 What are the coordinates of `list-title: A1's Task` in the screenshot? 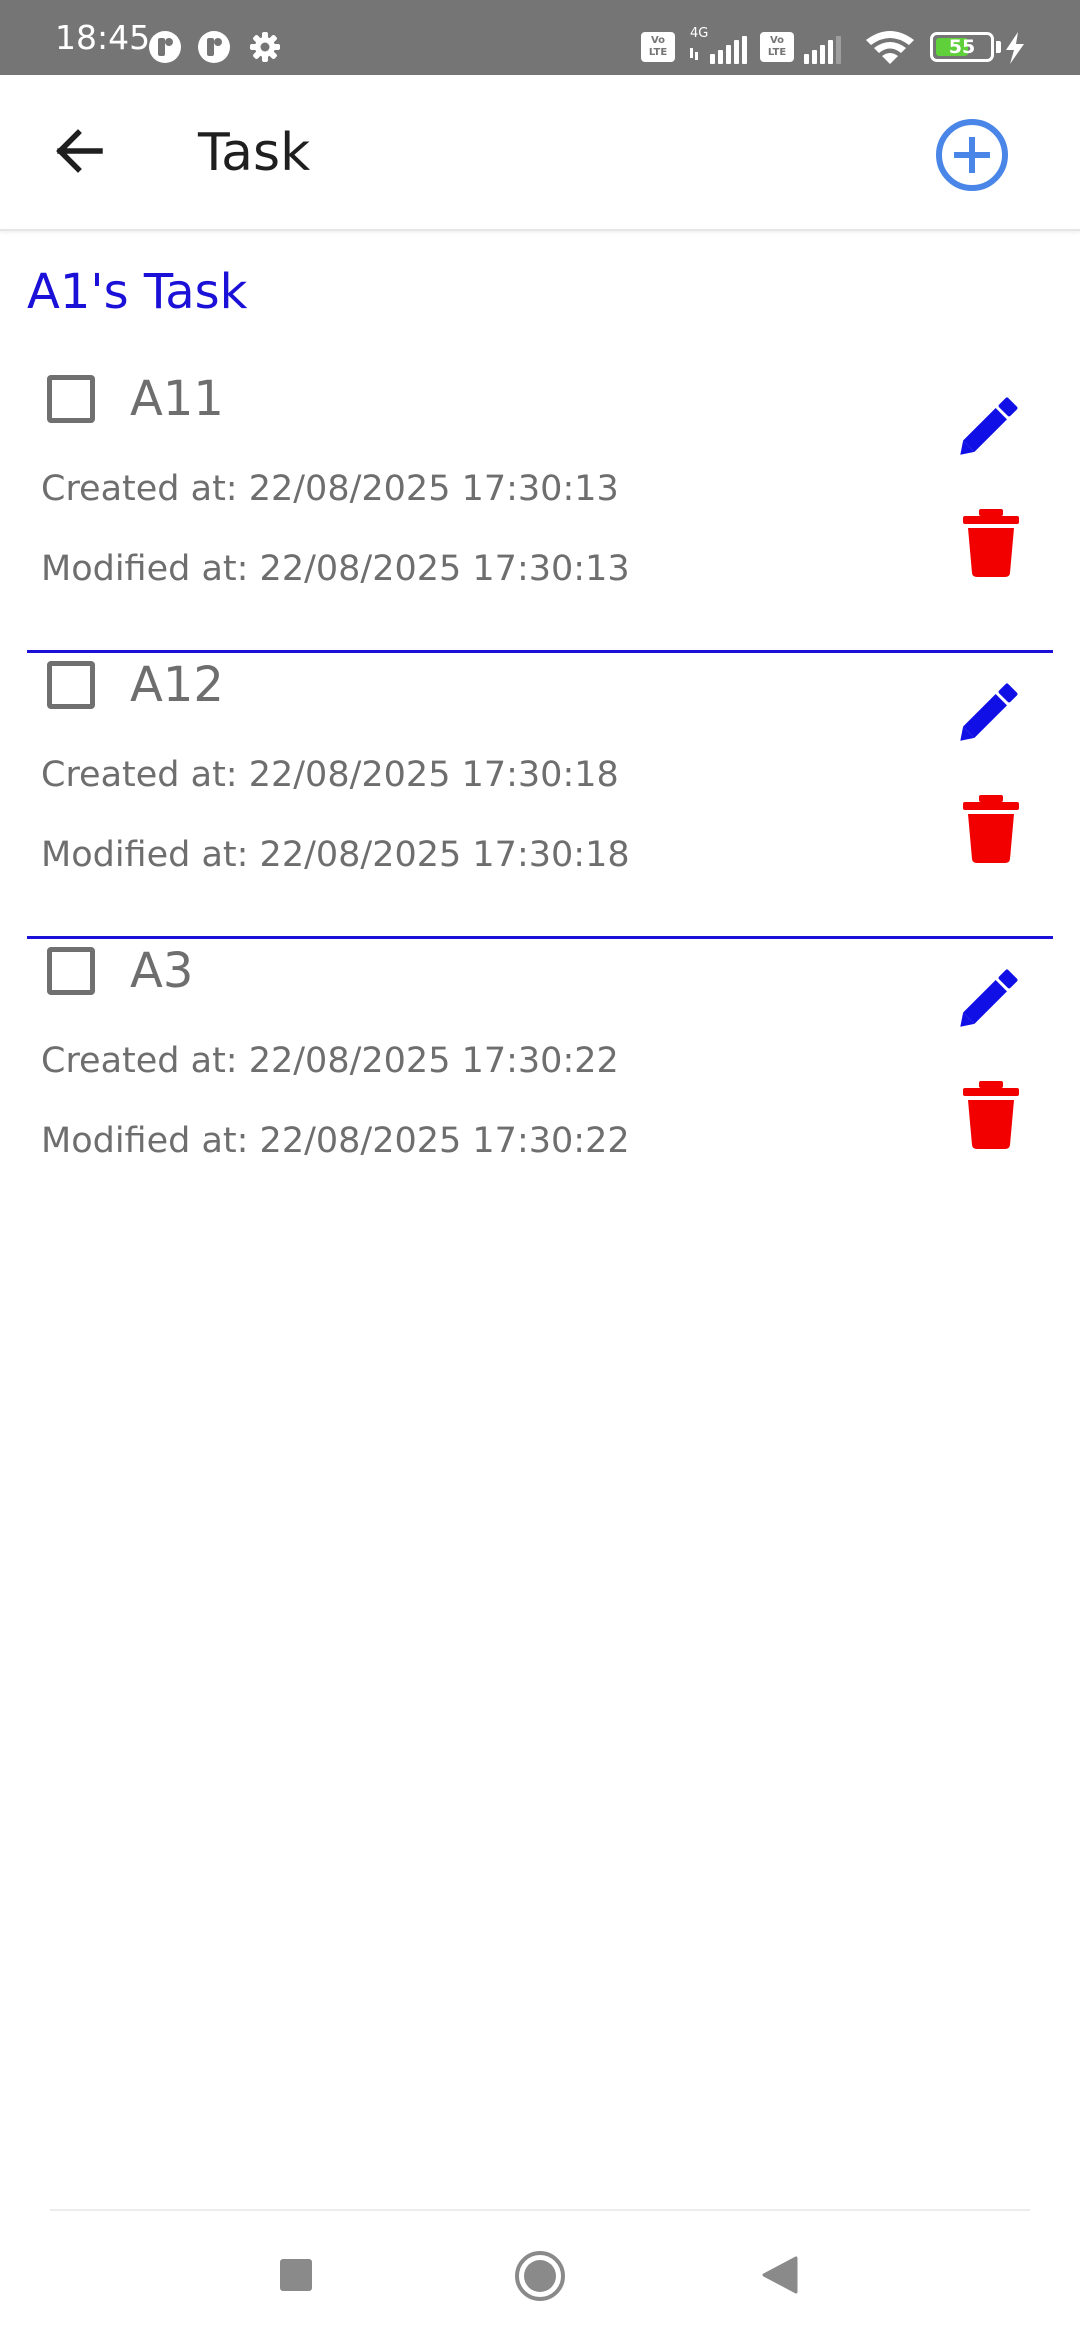 It's located at (137, 292).